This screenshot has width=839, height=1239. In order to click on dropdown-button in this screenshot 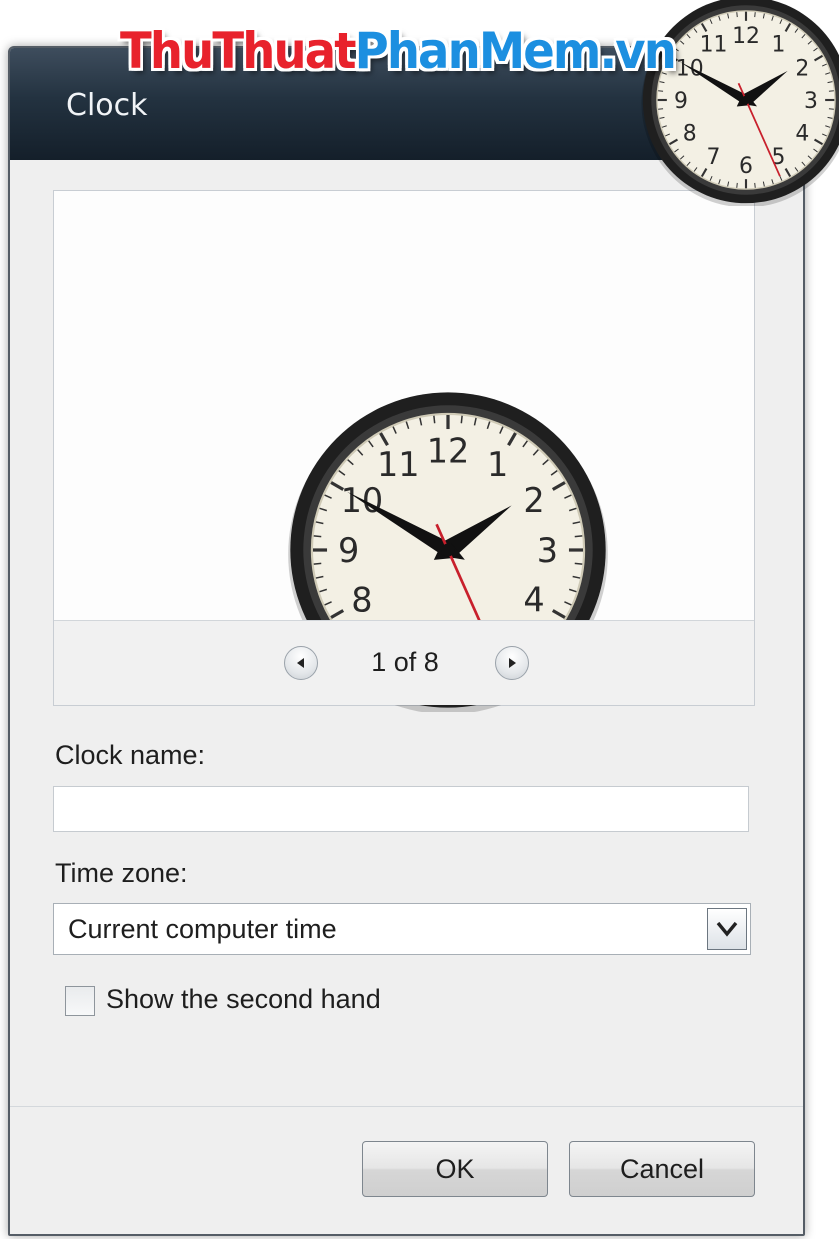, I will do `click(727, 929)`.